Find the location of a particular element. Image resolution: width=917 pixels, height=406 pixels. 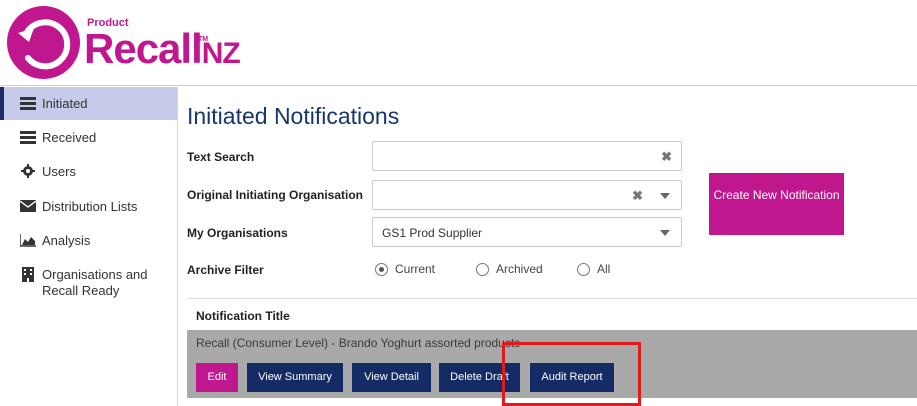

view-detail-button: View Detail is located at coordinates (391, 377).